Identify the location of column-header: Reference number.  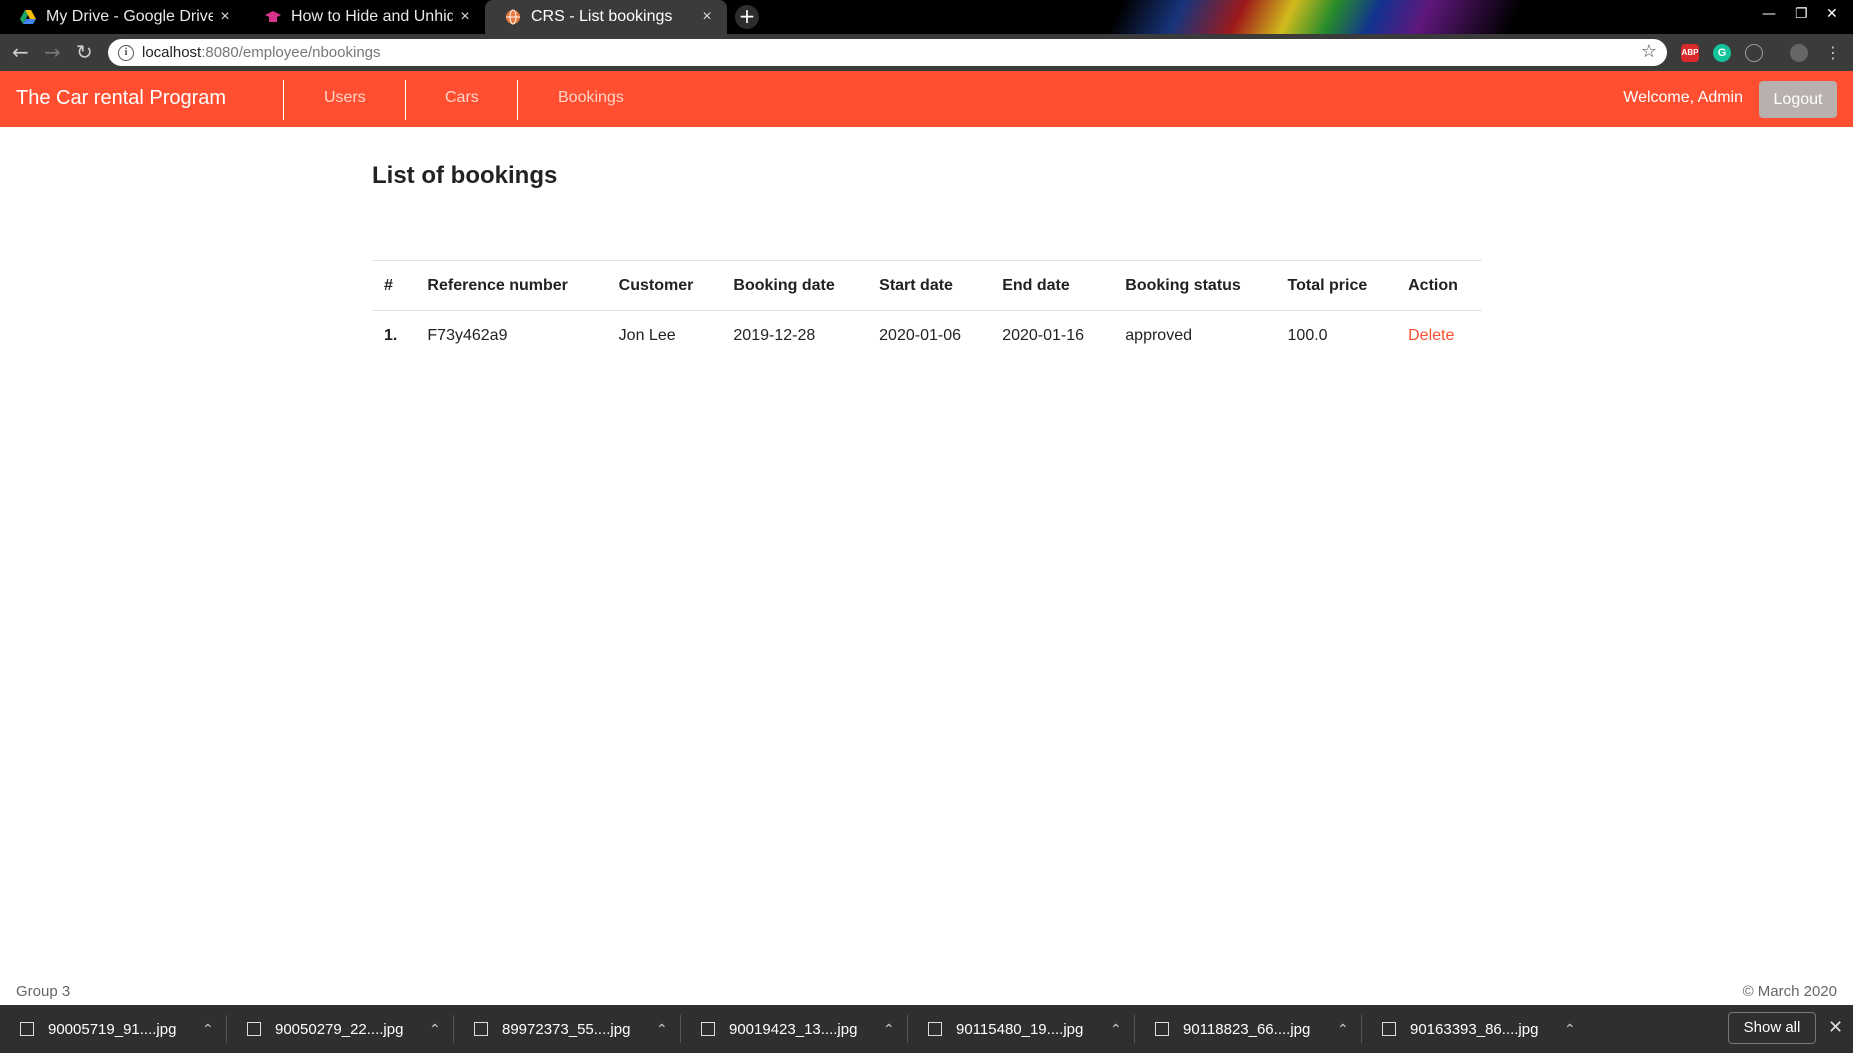
(511, 285).